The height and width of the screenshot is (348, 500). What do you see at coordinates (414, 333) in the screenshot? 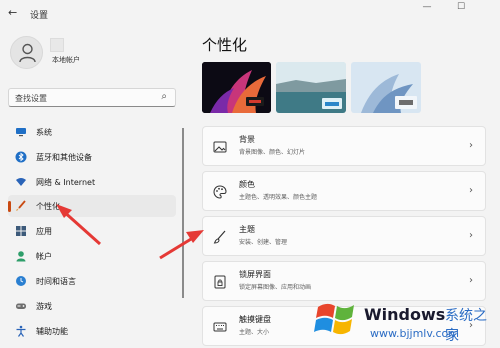
I see `watermark-url: www.bjjmlv.com` at bounding box center [414, 333].